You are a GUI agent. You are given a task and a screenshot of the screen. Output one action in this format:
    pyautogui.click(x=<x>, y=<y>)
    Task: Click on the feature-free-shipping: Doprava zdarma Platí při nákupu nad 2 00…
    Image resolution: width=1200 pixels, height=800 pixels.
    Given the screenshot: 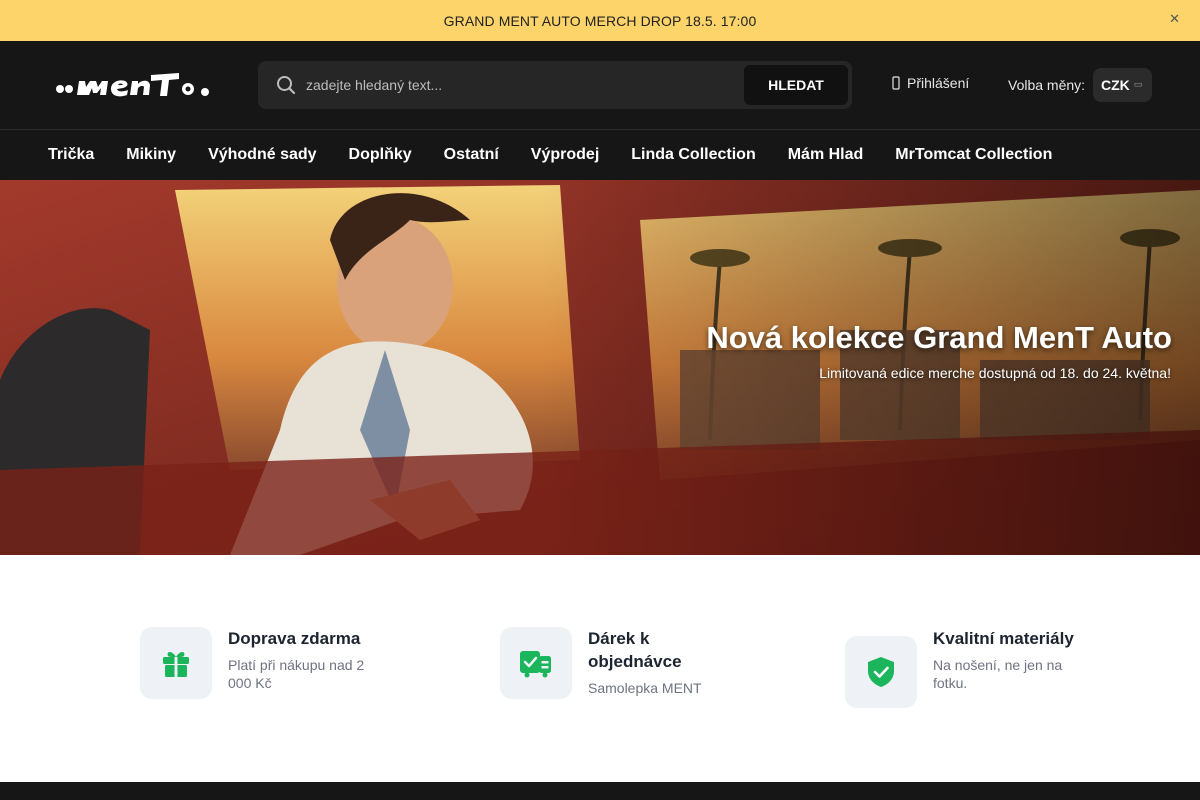 What is the action you would take?
    pyautogui.click(x=259, y=663)
    